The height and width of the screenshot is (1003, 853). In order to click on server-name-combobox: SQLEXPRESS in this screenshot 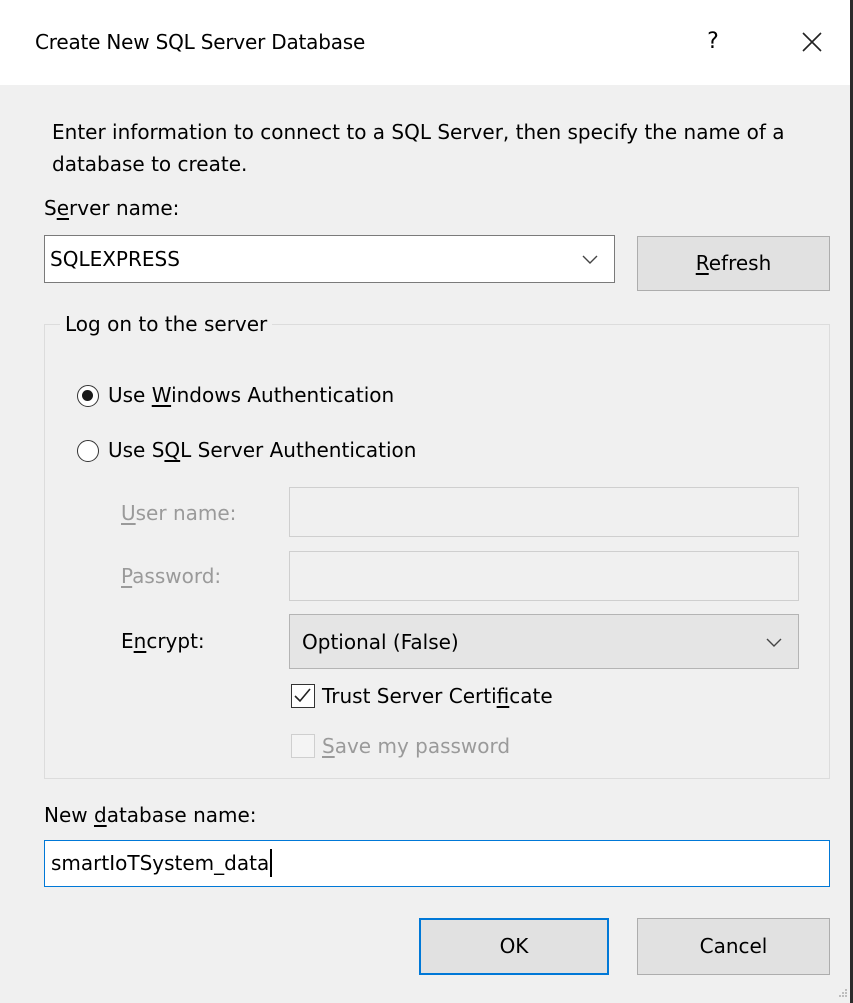, I will do `click(329, 259)`.